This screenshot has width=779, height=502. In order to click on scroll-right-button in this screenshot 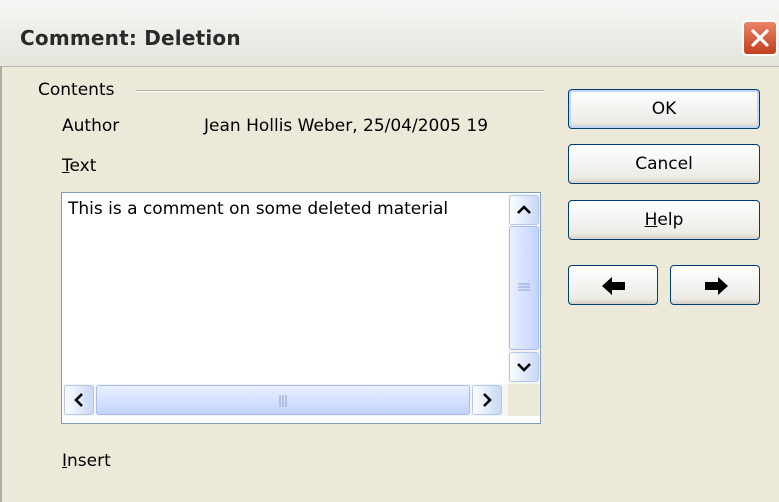, I will do `click(487, 400)`.